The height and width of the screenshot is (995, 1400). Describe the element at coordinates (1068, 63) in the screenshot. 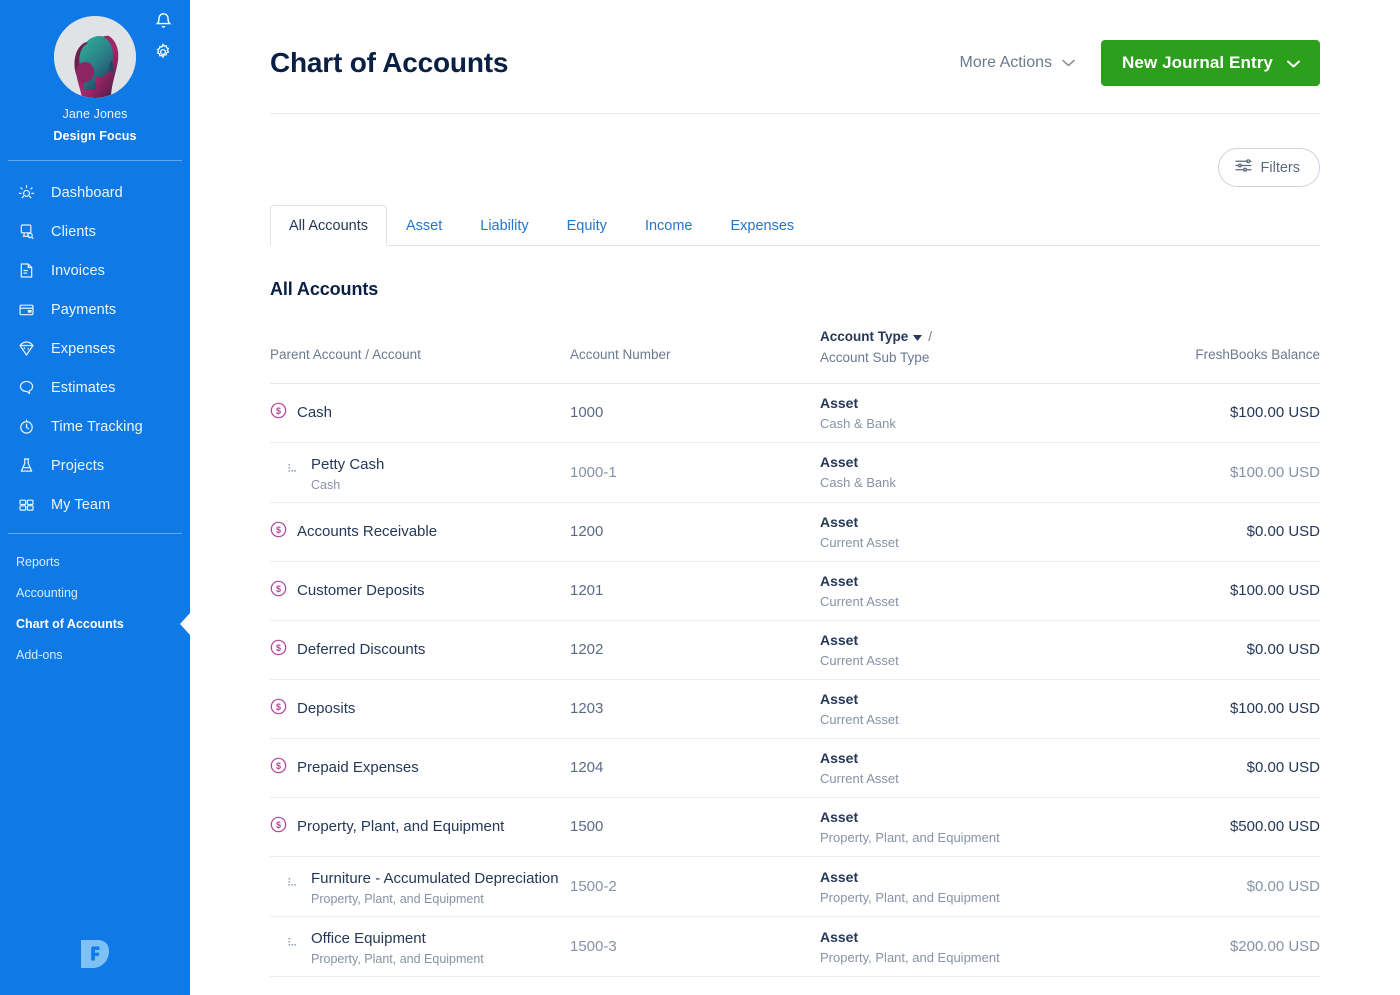

I see `chevron-down-icon` at that location.